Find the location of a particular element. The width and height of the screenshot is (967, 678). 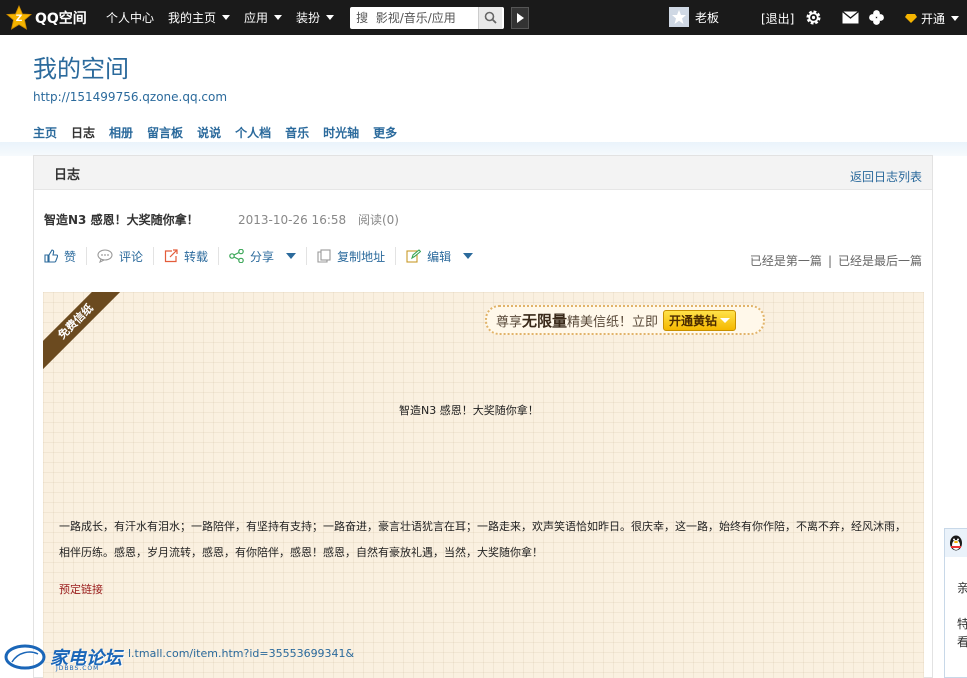

thumbs-up-icon is located at coordinates (51, 256).